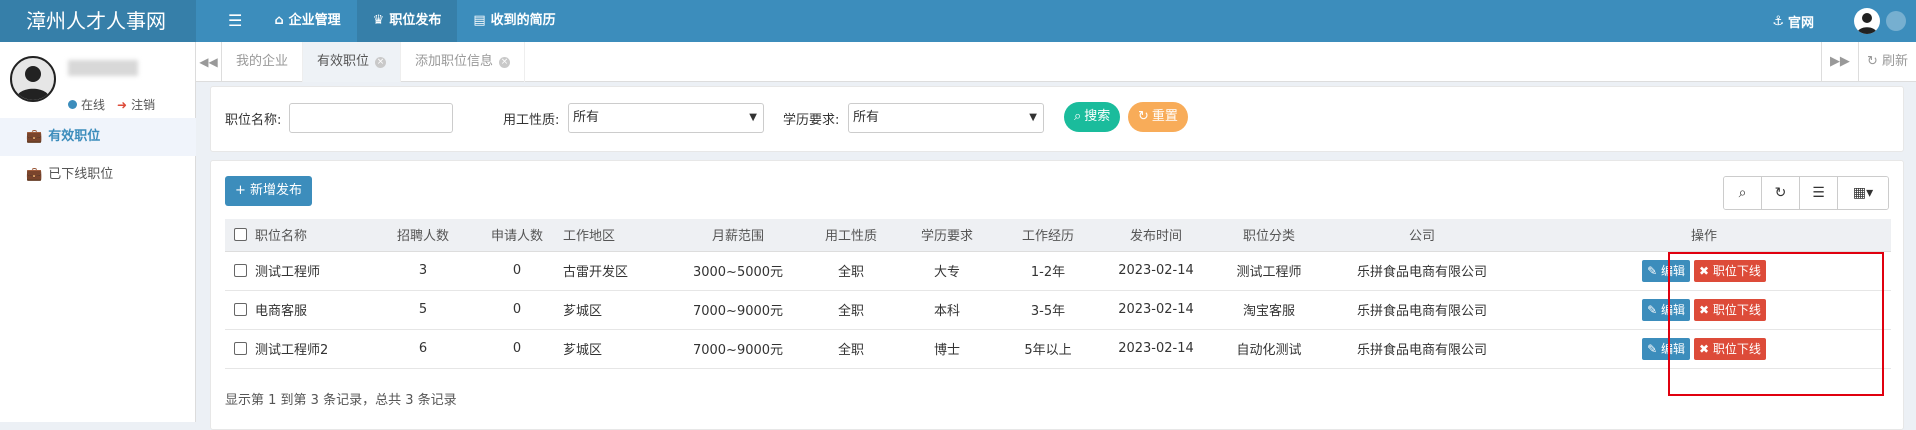 This screenshot has width=1916, height=430. I want to click on col-category: 职位分类, so click(1269, 235).